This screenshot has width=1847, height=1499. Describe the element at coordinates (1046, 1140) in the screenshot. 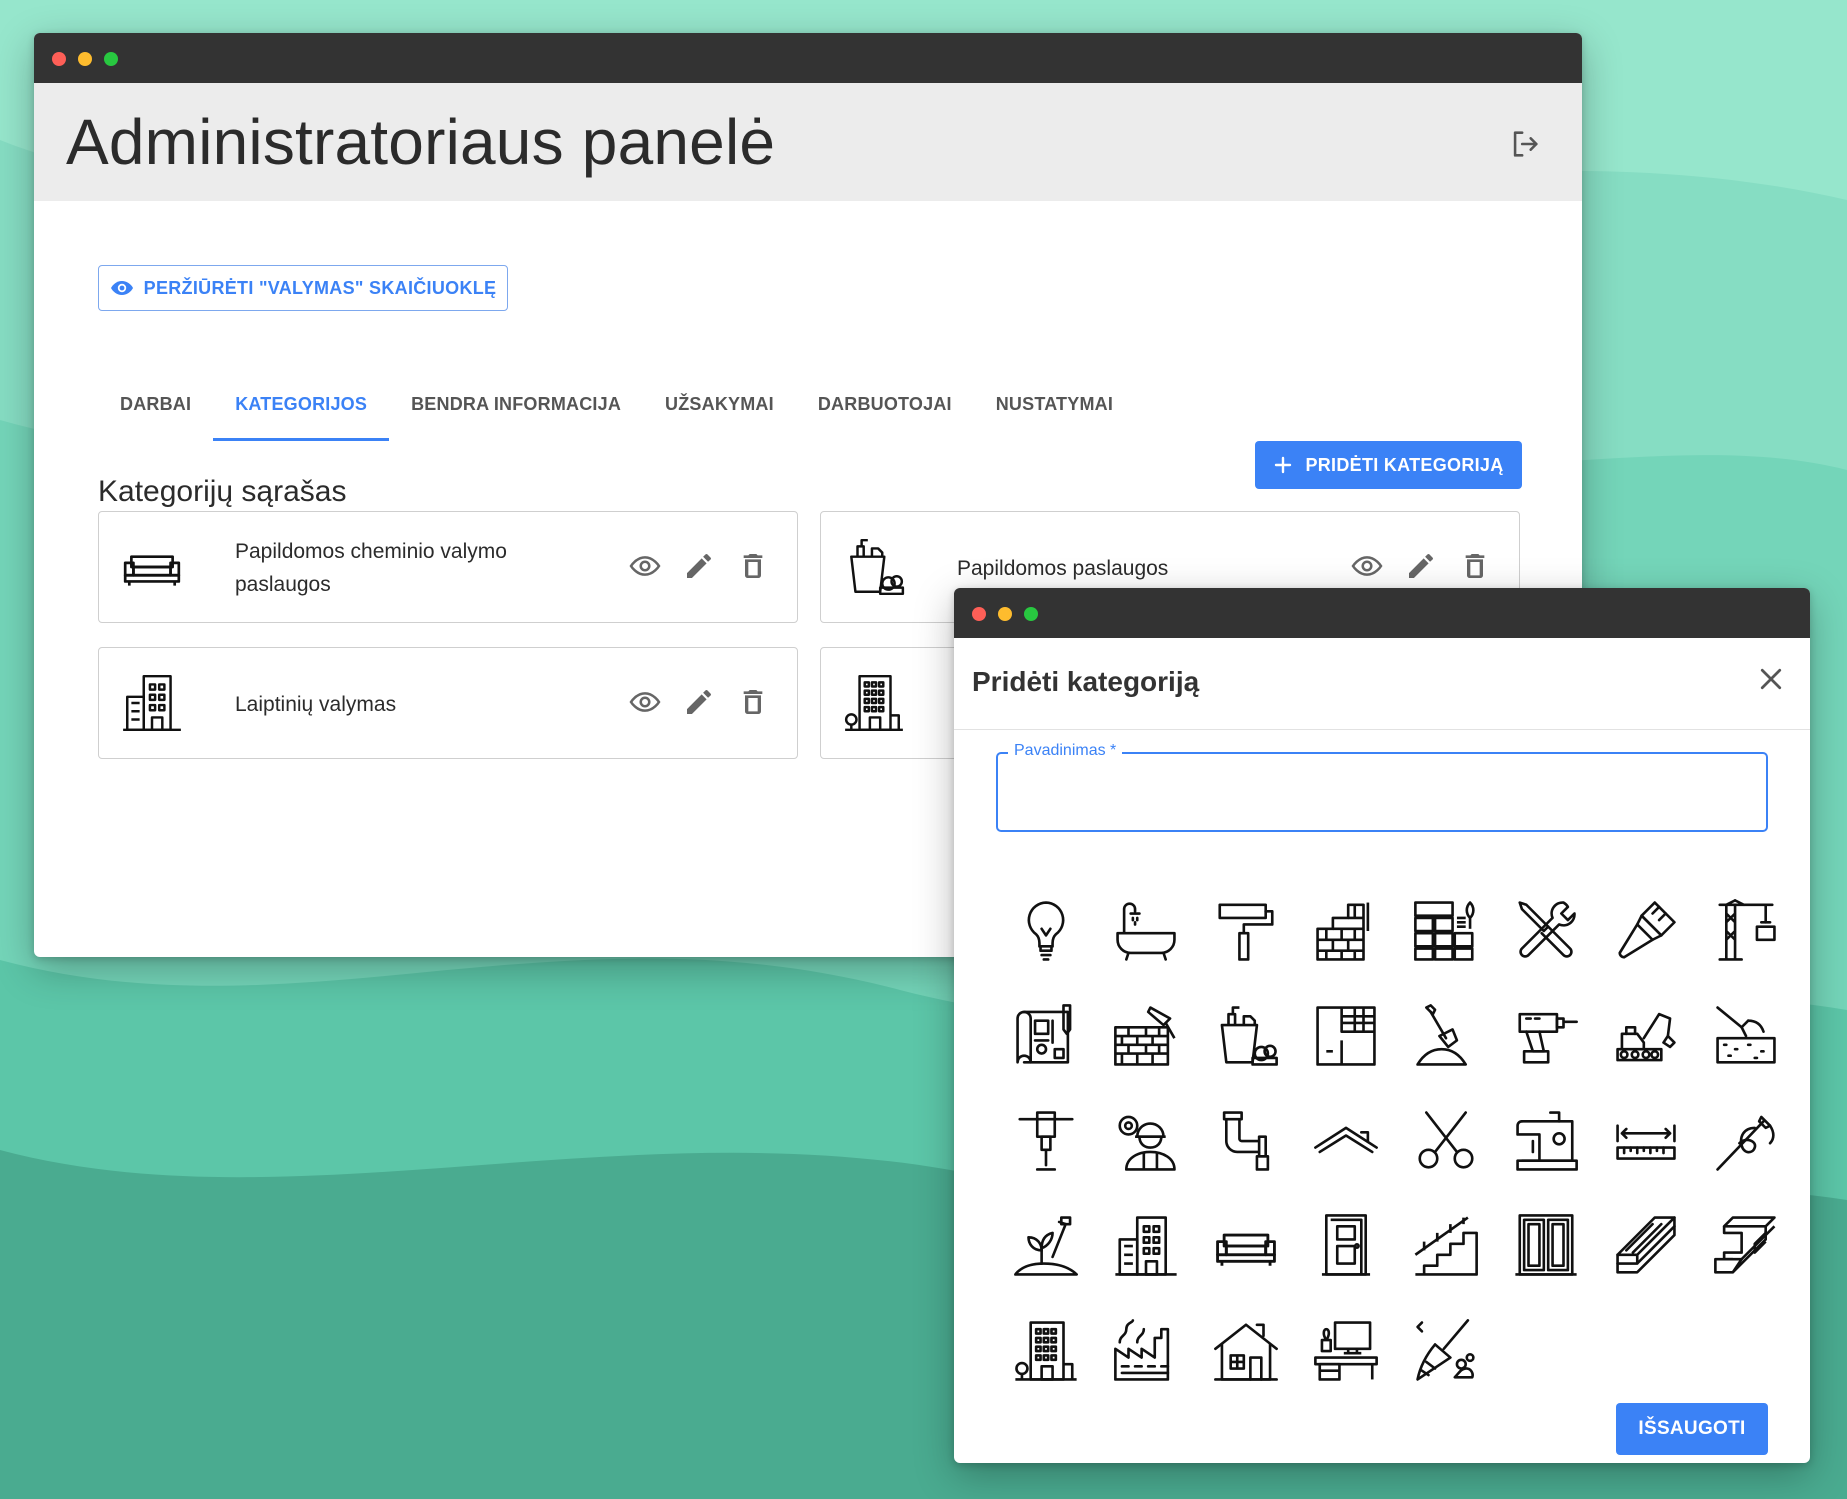

I see `jackhammer-icon` at that location.